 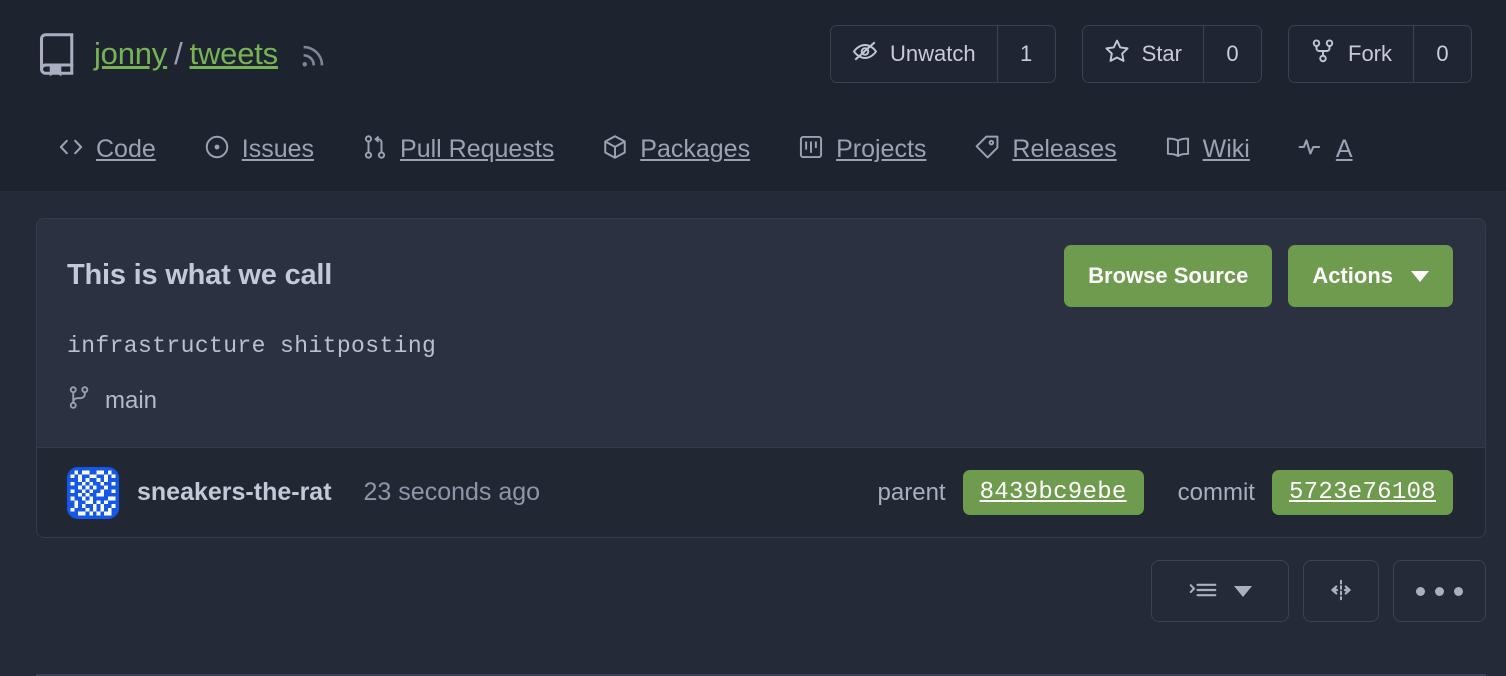 What do you see at coordinates (987, 149) in the screenshot?
I see `tag-icon` at bounding box center [987, 149].